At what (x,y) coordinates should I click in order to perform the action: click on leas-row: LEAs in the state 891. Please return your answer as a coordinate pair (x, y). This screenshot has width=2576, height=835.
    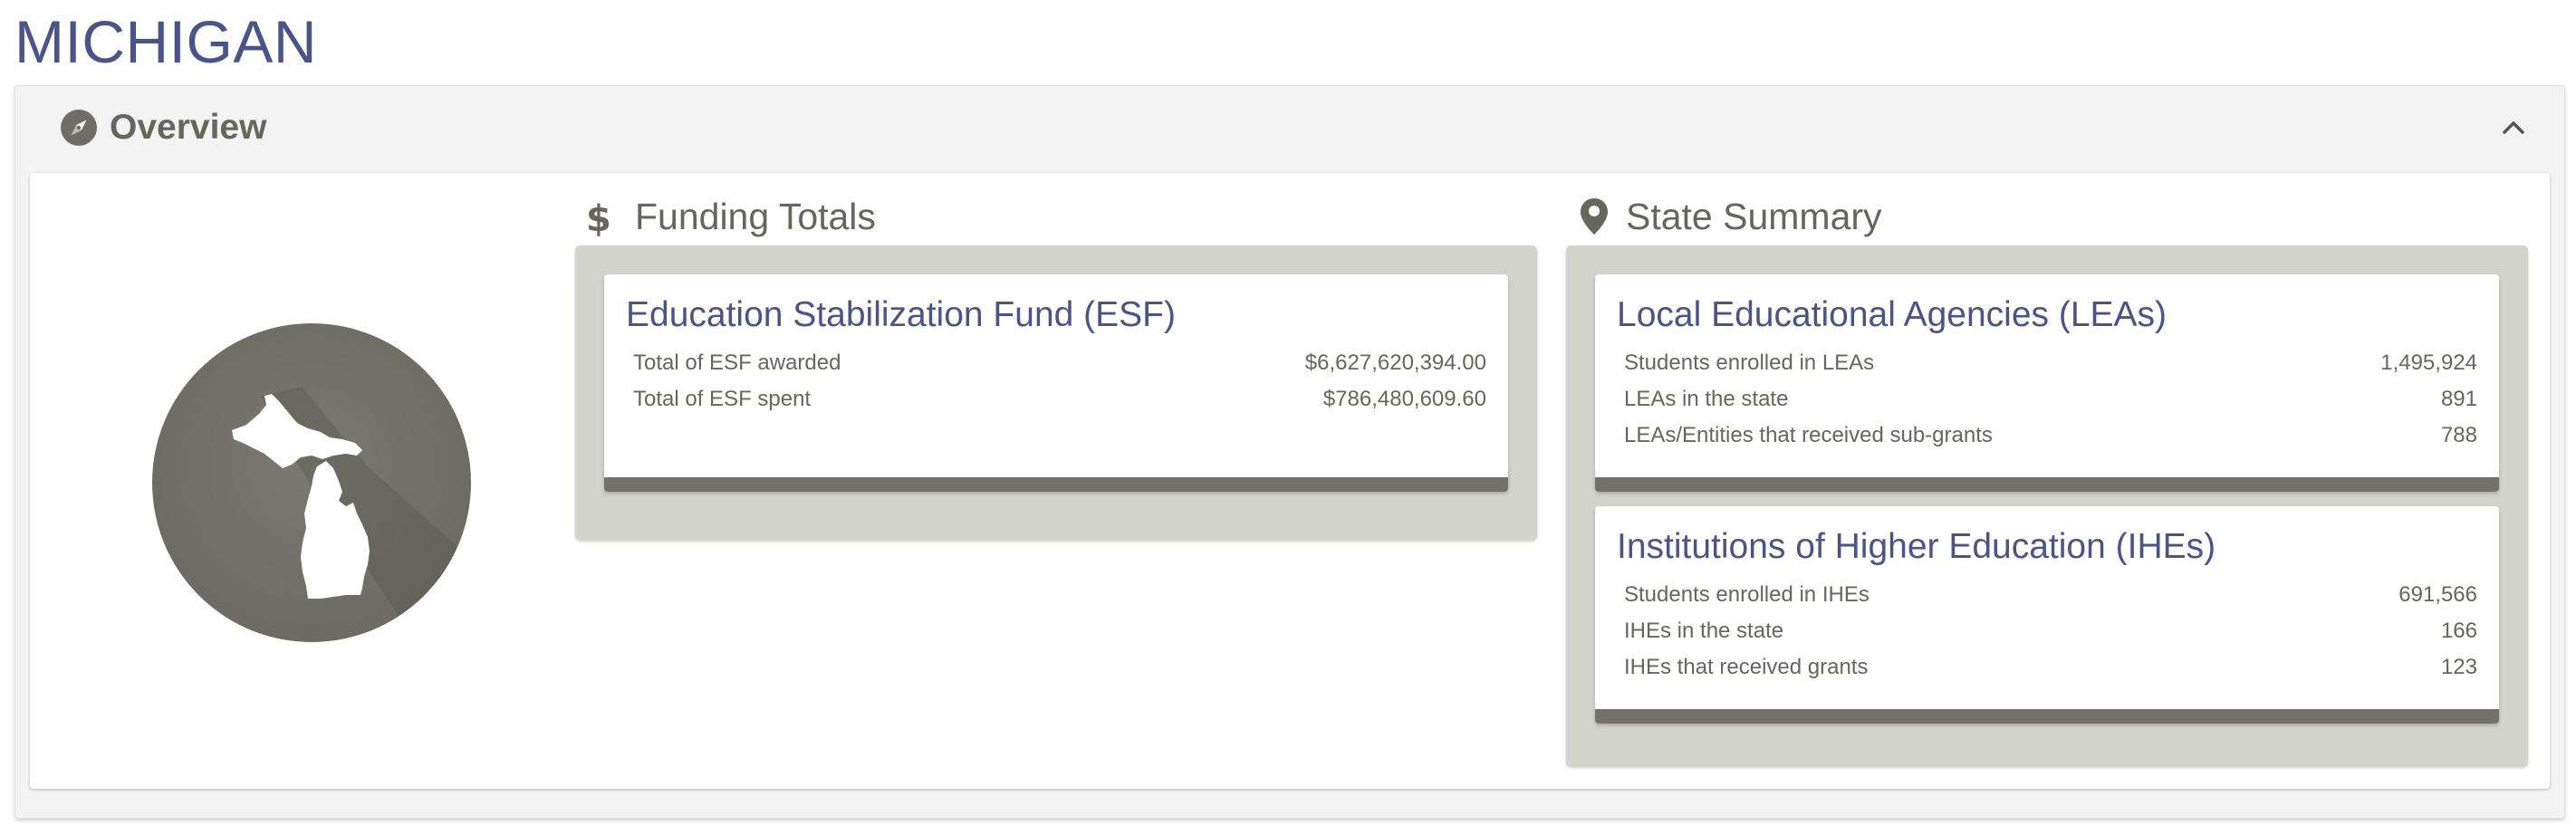
    Looking at the image, I should click on (2050, 399).